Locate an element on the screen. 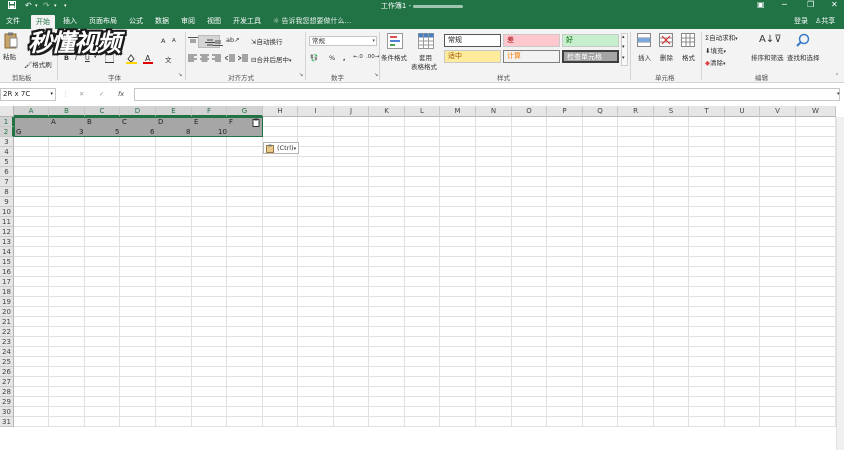 The height and width of the screenshot is (450, 844). cell-E2: 8 is located at coordinates (188, 132).